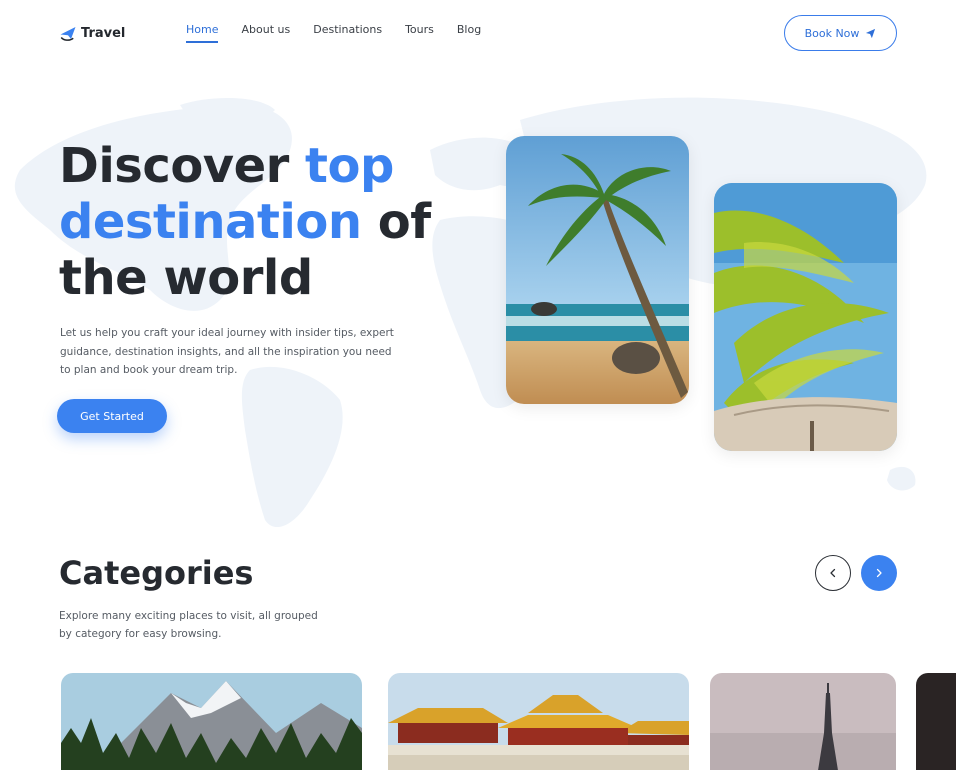 This screenshot has height=770, width=956. What do you see at coordinates (936, 721) in the screenshot?
I see `category-card-more` at bounding box center [936, 721].